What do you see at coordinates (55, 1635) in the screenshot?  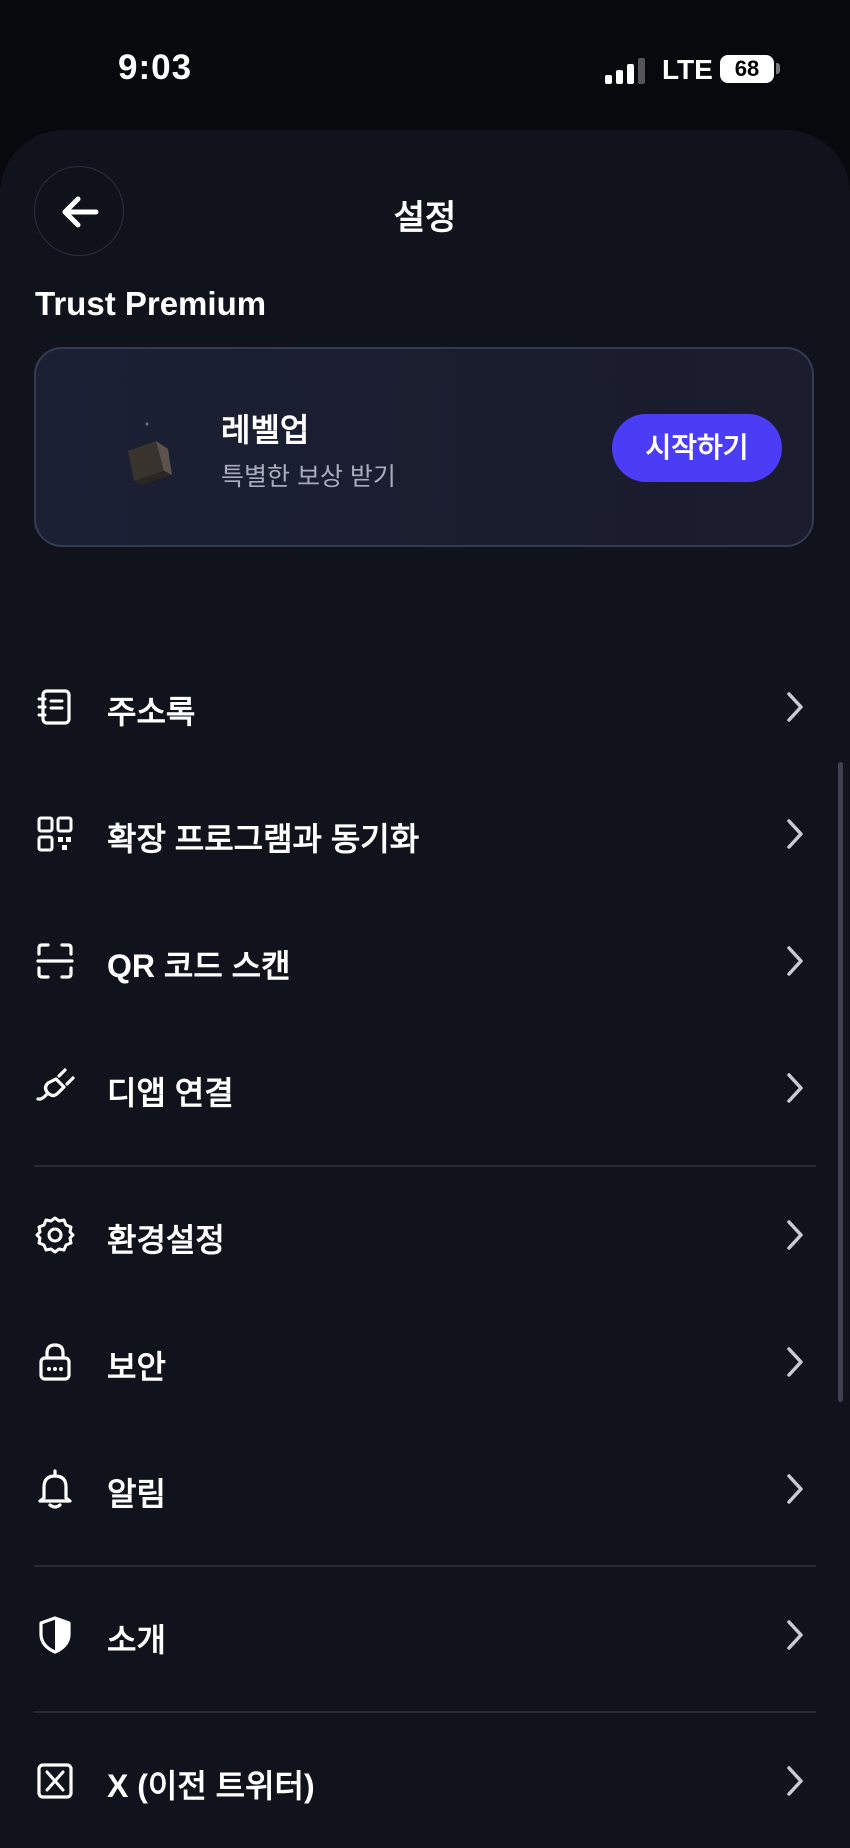 I see `shield-icon` at bounding box center [55, 1635].